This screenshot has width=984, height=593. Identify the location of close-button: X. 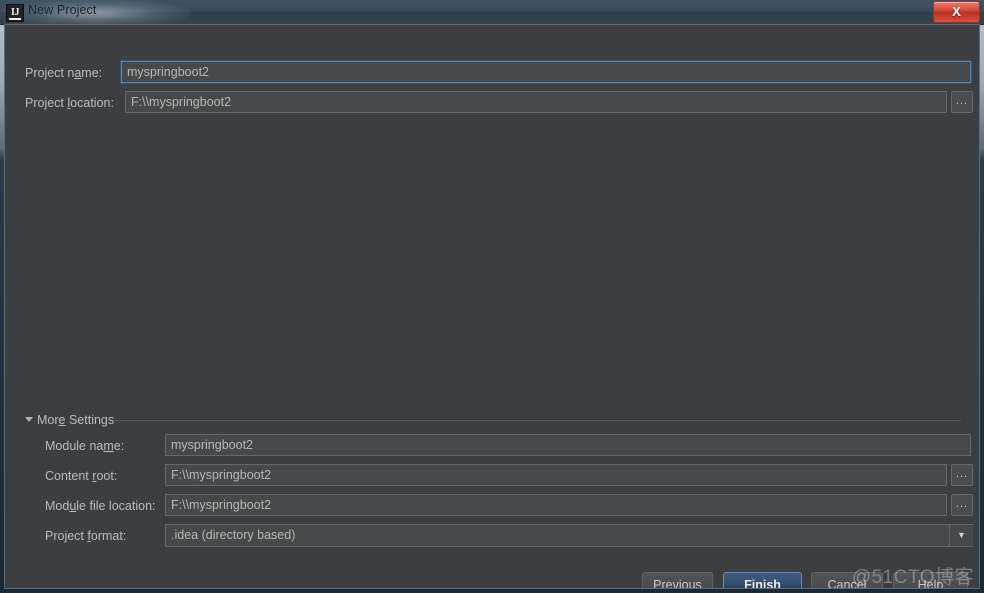
(956, 12).